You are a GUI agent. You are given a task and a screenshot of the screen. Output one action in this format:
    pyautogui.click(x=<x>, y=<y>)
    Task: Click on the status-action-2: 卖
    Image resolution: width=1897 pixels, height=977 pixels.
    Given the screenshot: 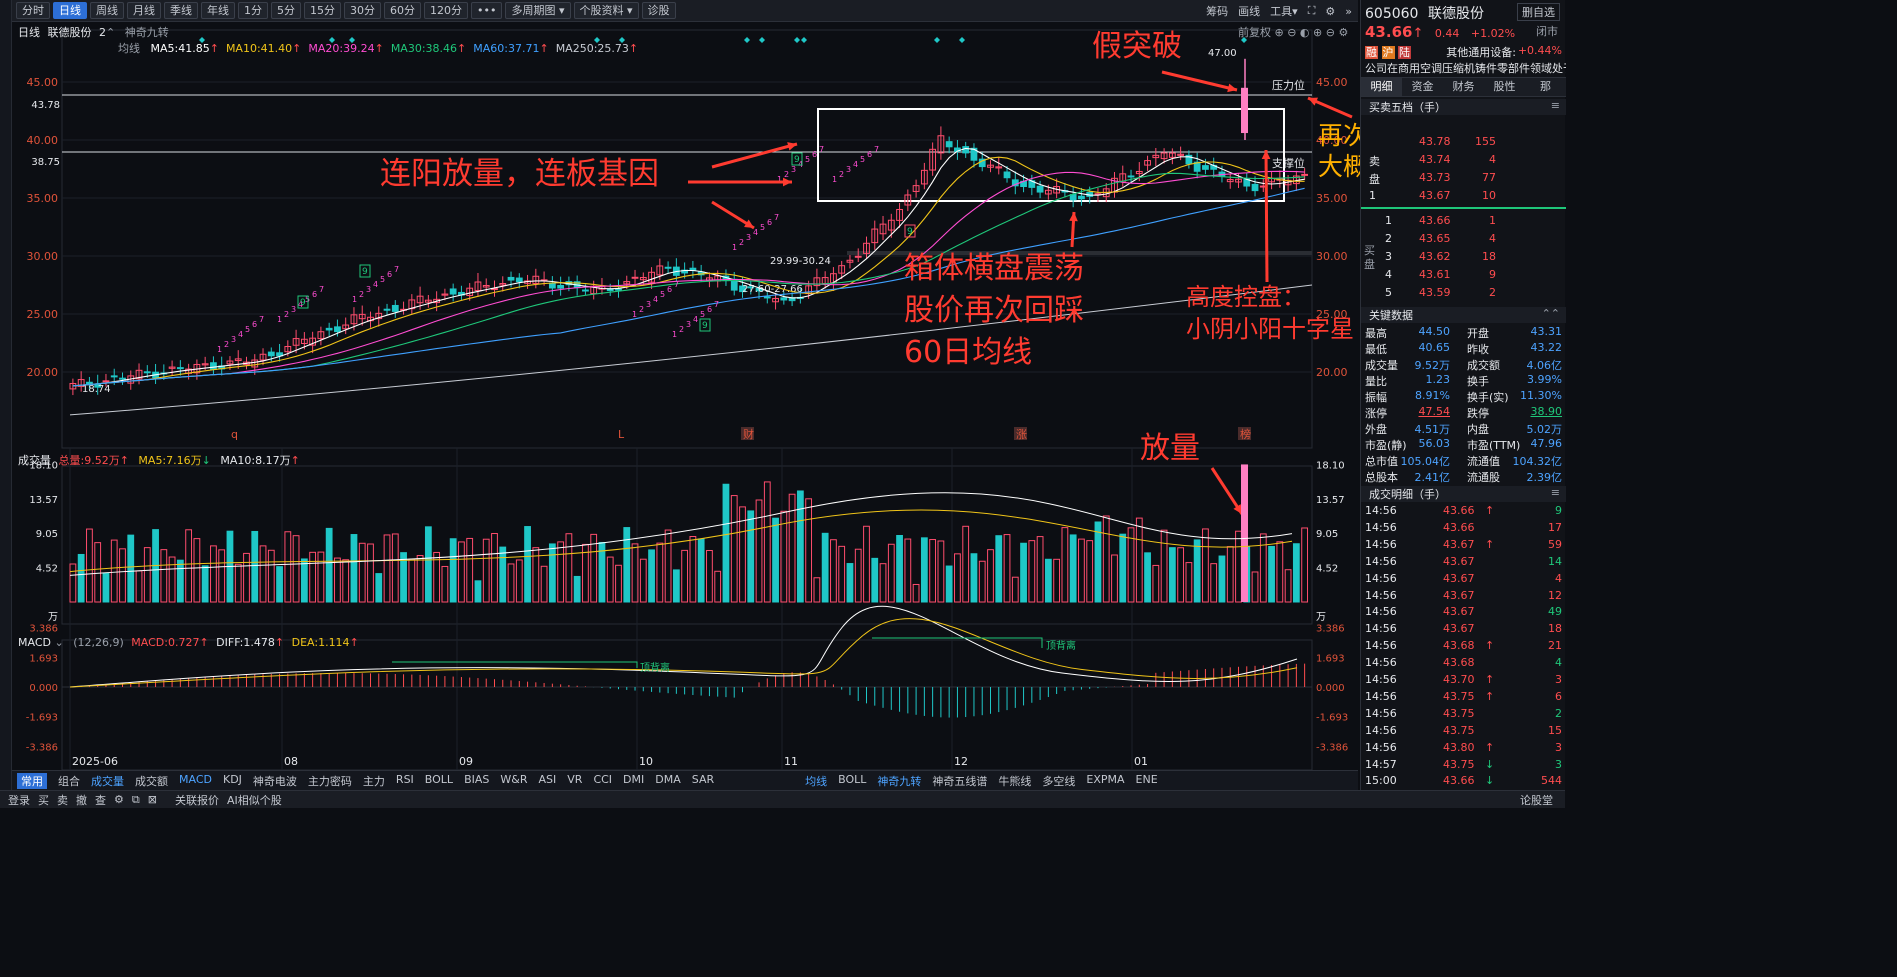 What is the action you would take?
    pyautogui.click(x=62, y=800)
    